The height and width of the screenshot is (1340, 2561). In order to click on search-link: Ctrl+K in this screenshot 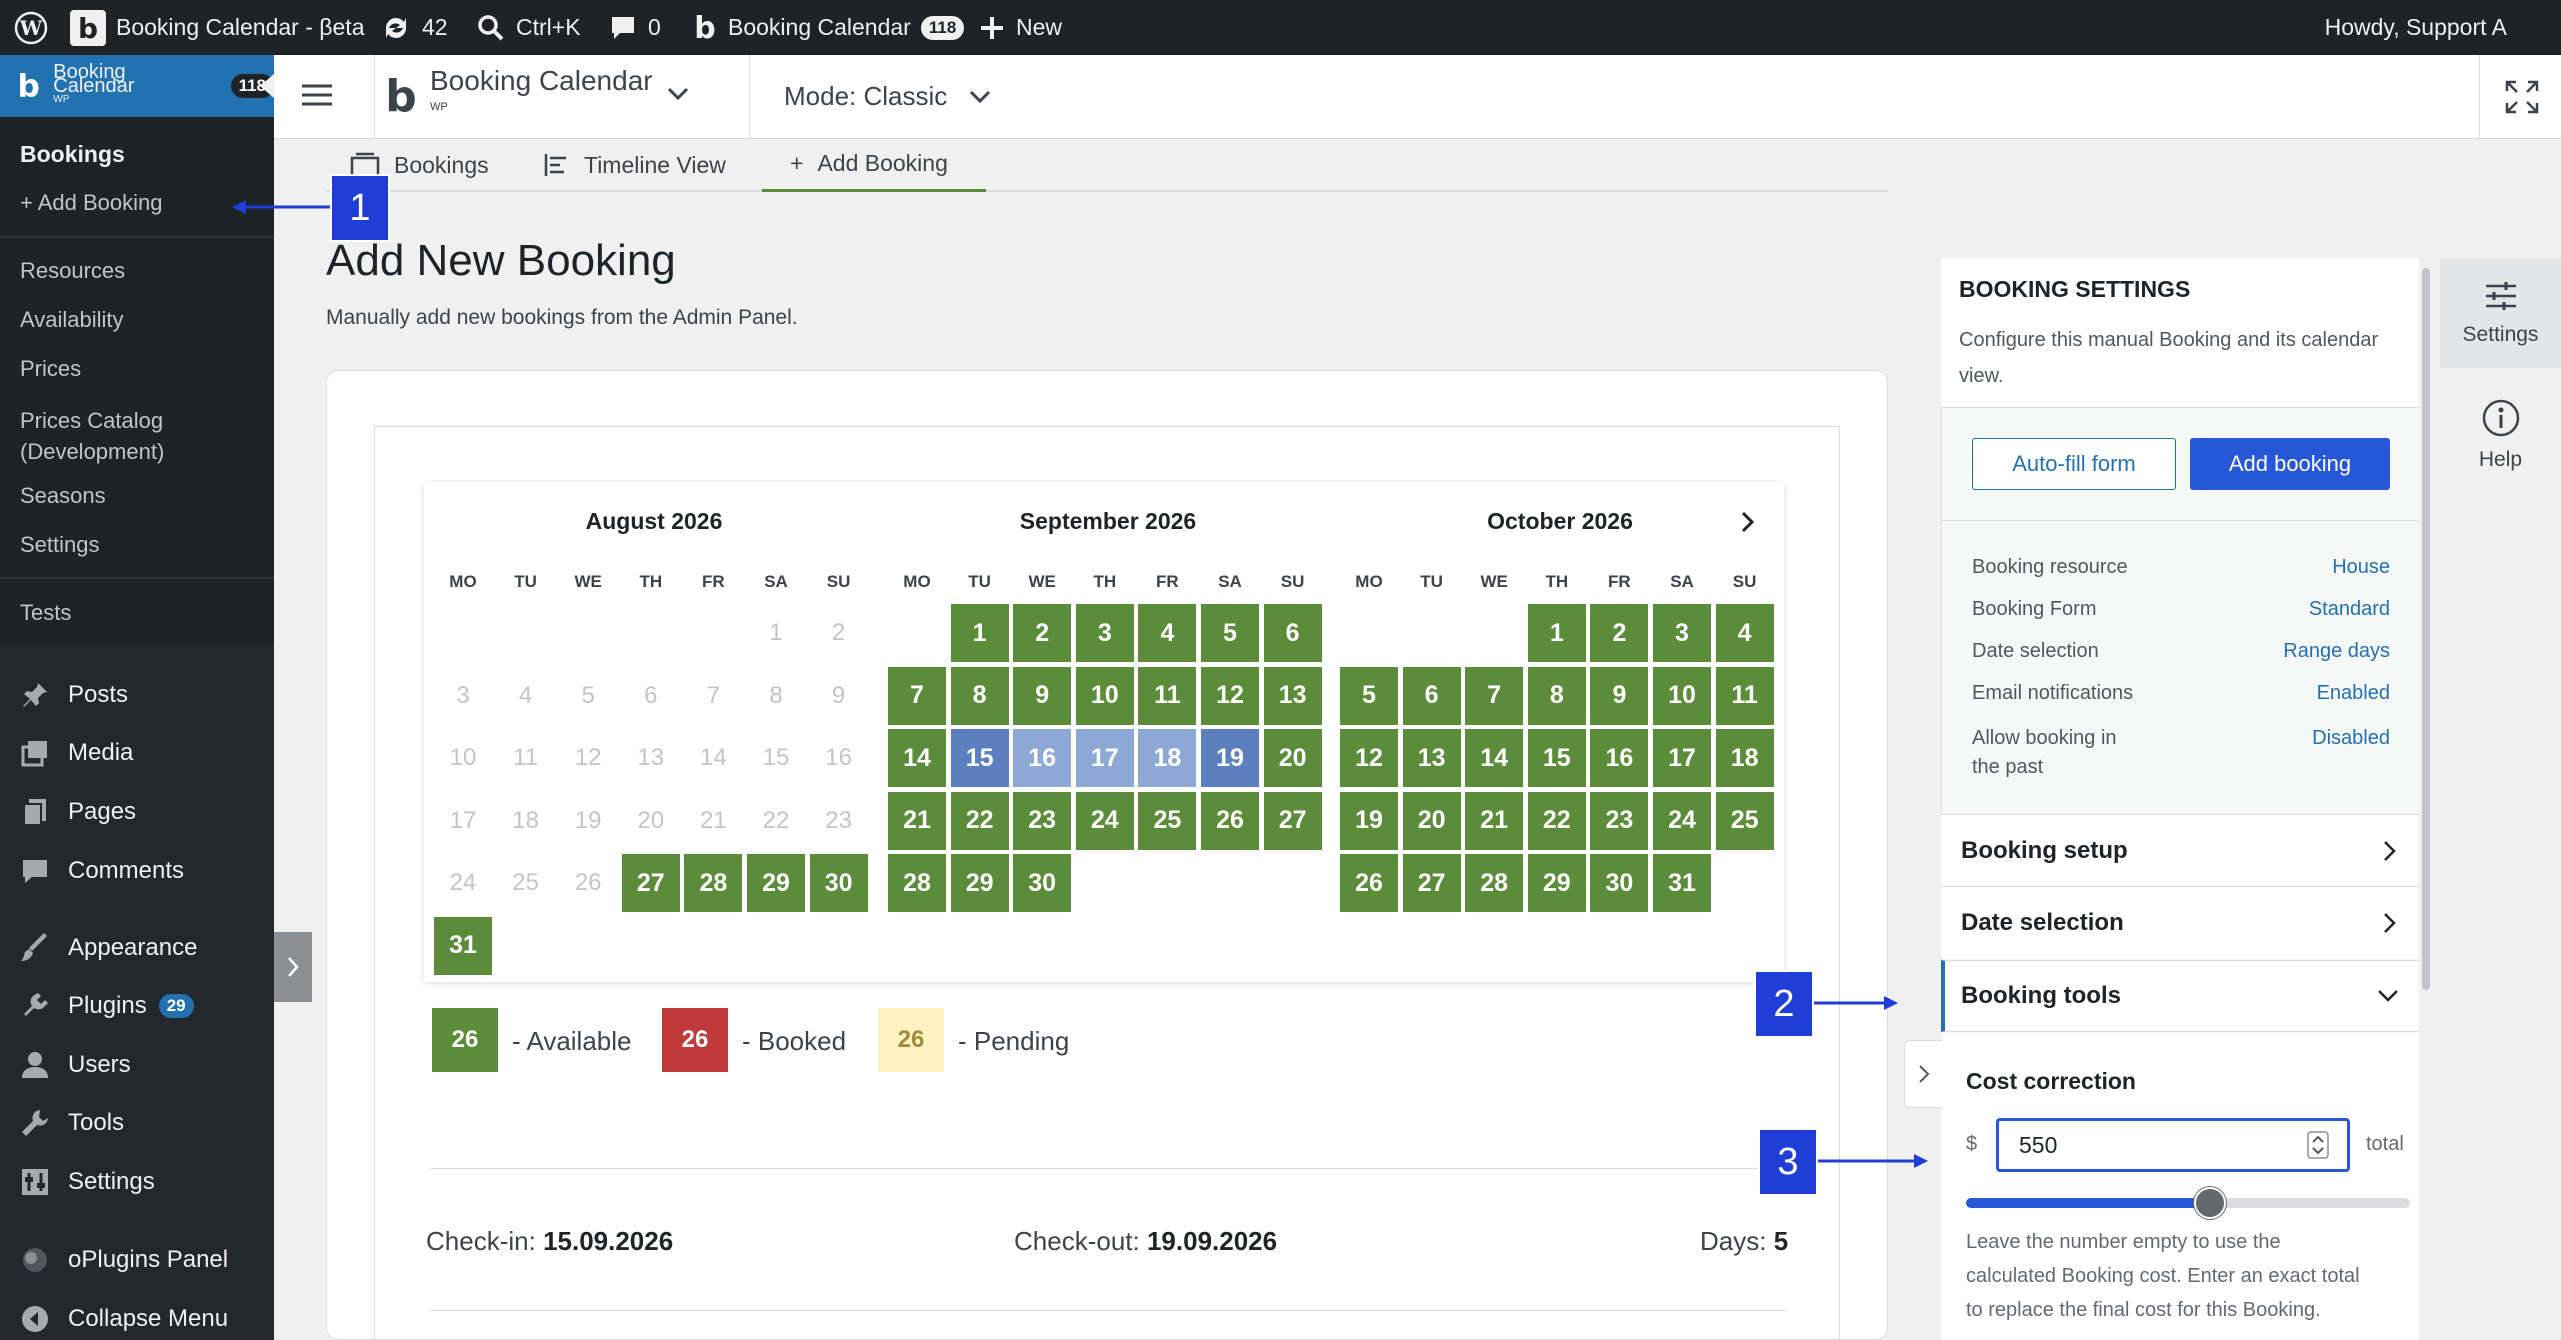, I will do `click(528, 27)`.